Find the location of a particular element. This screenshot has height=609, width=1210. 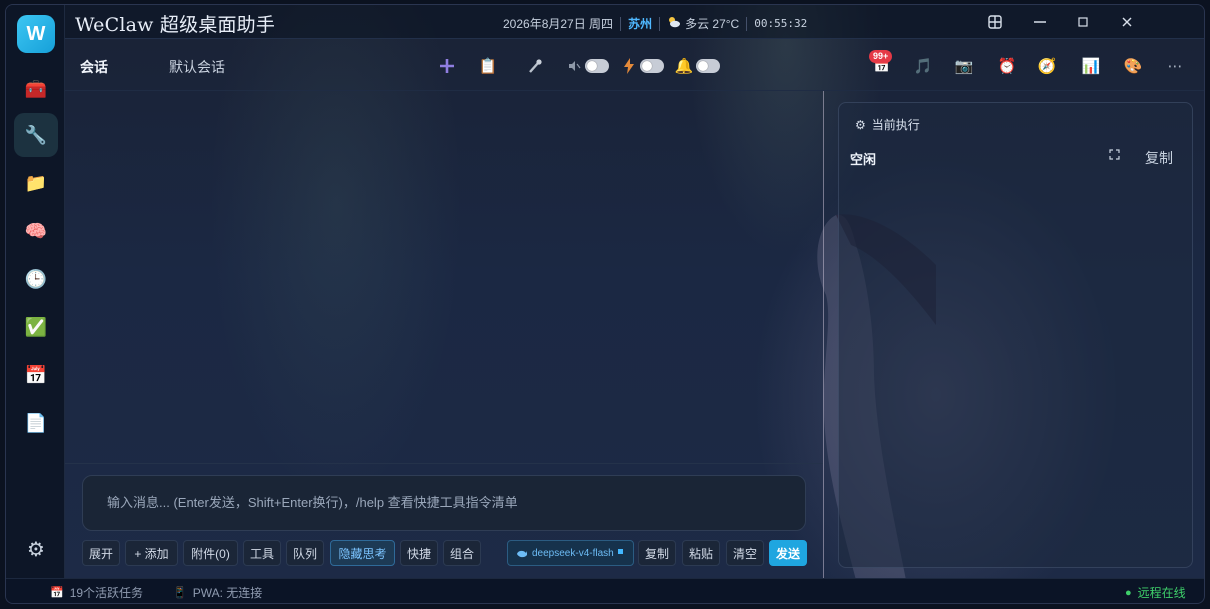

expand-button: 展开 is located at coordinates (101, 553).